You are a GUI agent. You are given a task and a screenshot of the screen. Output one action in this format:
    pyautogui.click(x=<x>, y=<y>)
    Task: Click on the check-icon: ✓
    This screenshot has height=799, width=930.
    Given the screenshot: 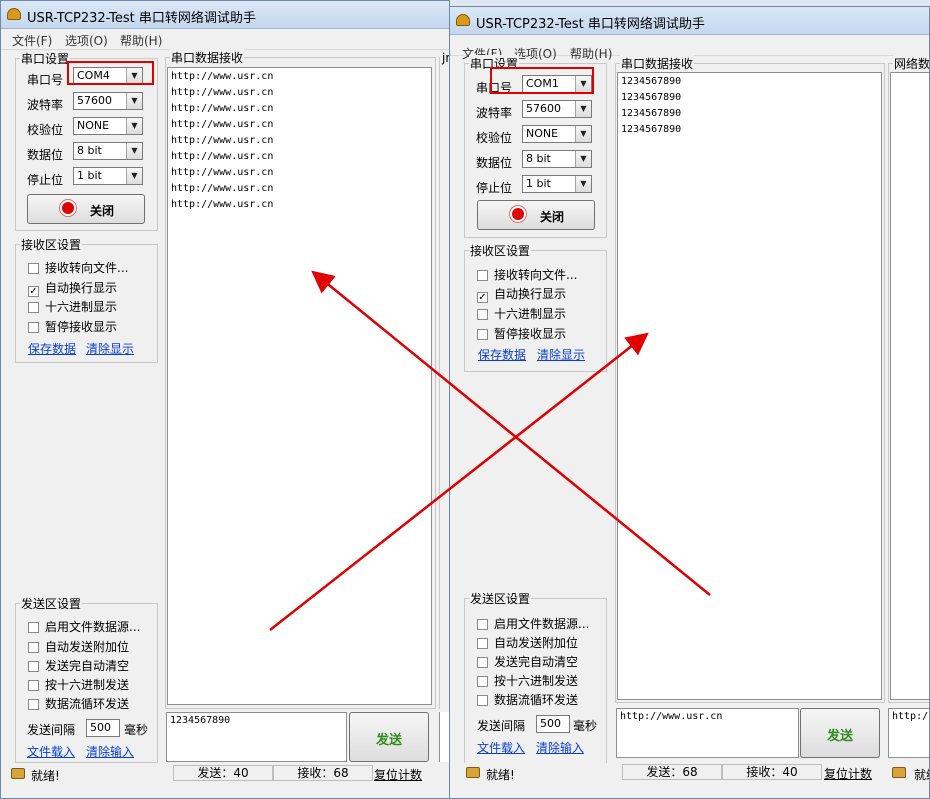 What is the action you would take?
    pyautogui.click(x=33, y=291)
    